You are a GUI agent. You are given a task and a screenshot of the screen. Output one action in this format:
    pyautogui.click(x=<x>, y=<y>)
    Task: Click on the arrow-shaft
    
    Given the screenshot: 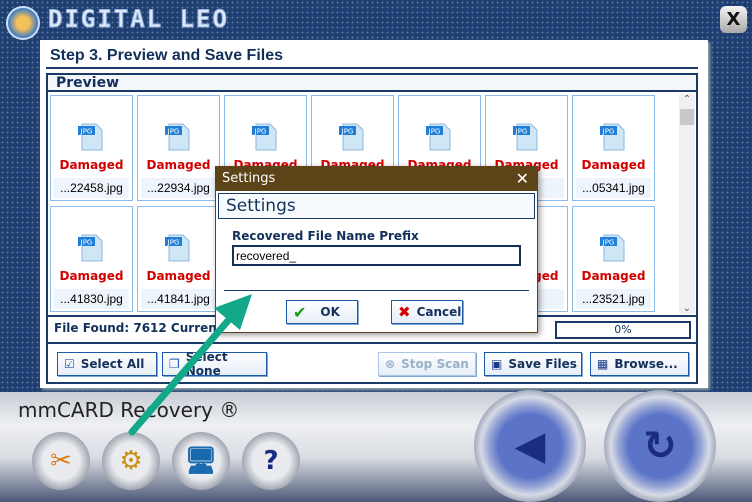 What is the action you would take?
    pyautogui.click(x=182, y=374)
    